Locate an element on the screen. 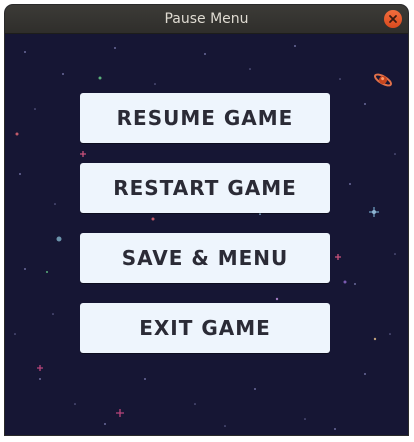  title-bar: Pause Menu is located at coordinates (206, 19).